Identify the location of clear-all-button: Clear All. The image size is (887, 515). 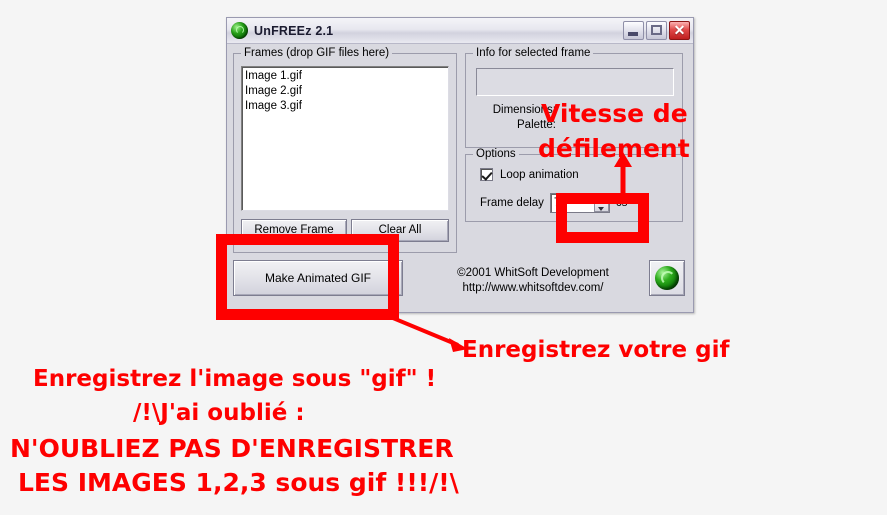
(400, 230).